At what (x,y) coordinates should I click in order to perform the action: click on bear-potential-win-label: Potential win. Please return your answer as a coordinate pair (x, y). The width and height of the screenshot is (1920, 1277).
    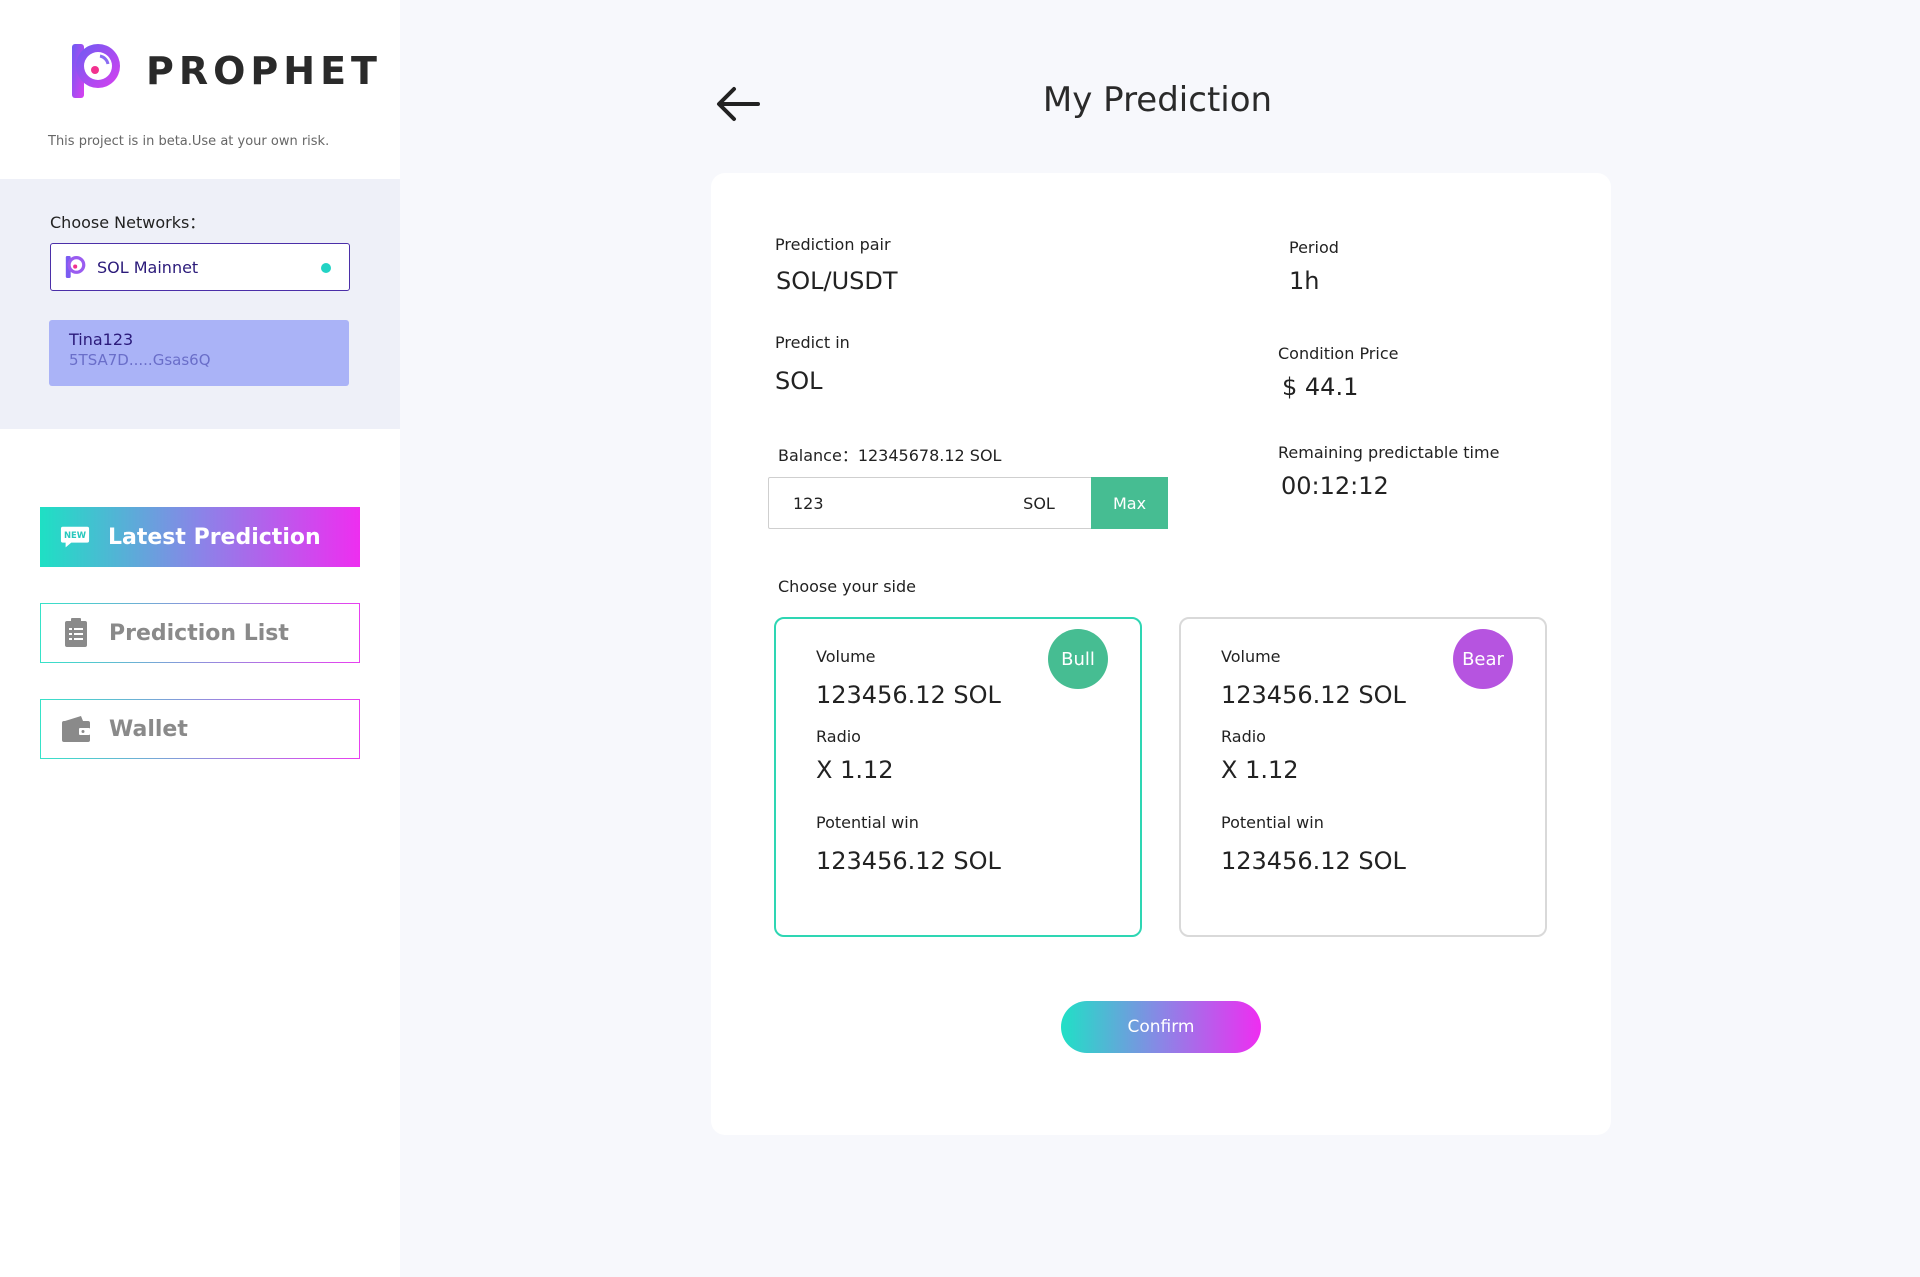
    Looking at the image, I should click on (1272, 822).